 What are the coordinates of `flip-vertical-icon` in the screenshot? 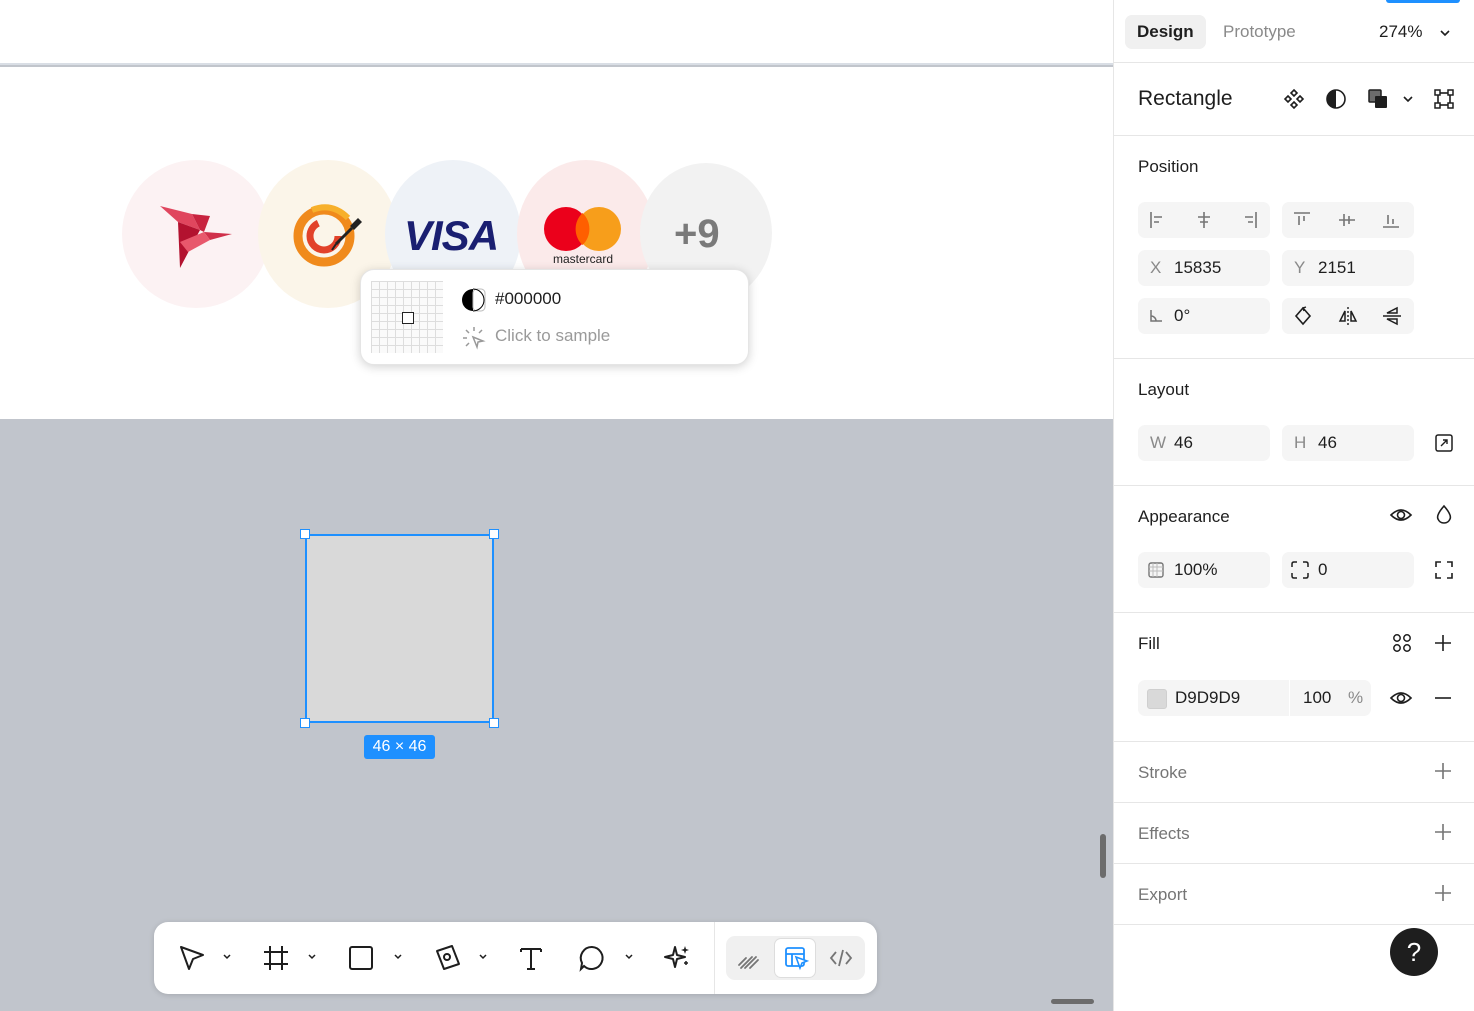 It's located at (1392, 316).